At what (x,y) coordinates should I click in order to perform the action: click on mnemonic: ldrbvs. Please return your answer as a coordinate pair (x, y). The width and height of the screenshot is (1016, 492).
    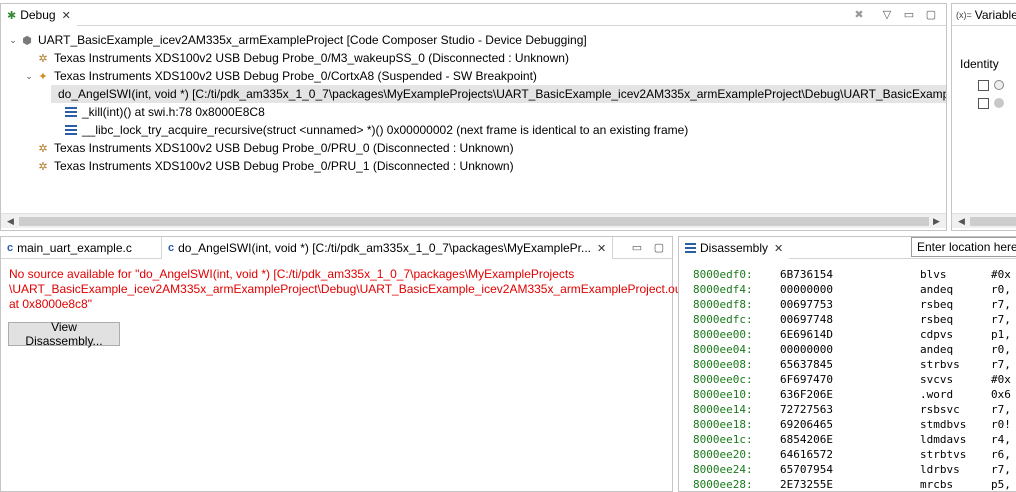
    Looking at the image, I should click on (940, 469).